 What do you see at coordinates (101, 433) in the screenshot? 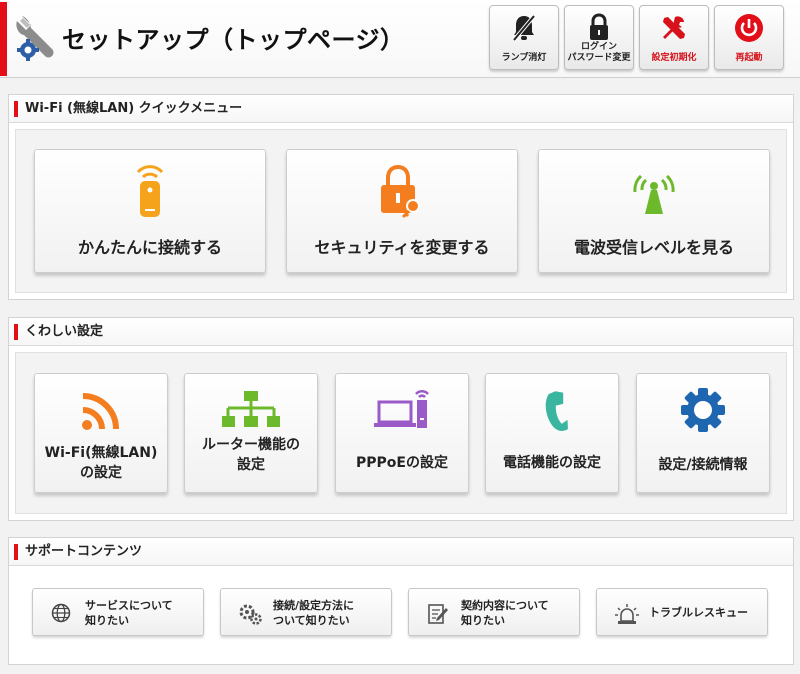
I see `wifi-settings-button: Wi-Fi(無線LAN) の設定` at bounding box center [101, 433].